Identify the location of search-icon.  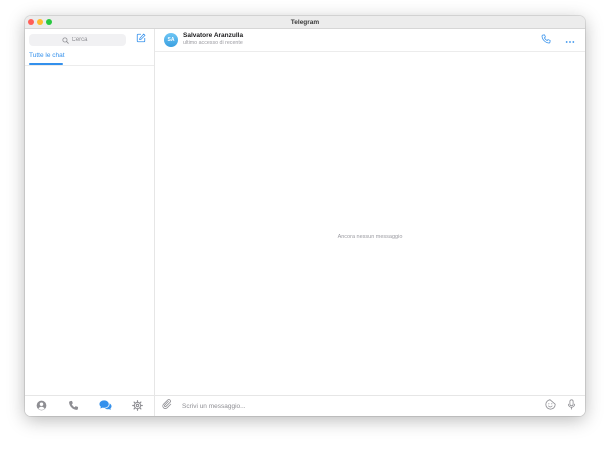
(65, 40).